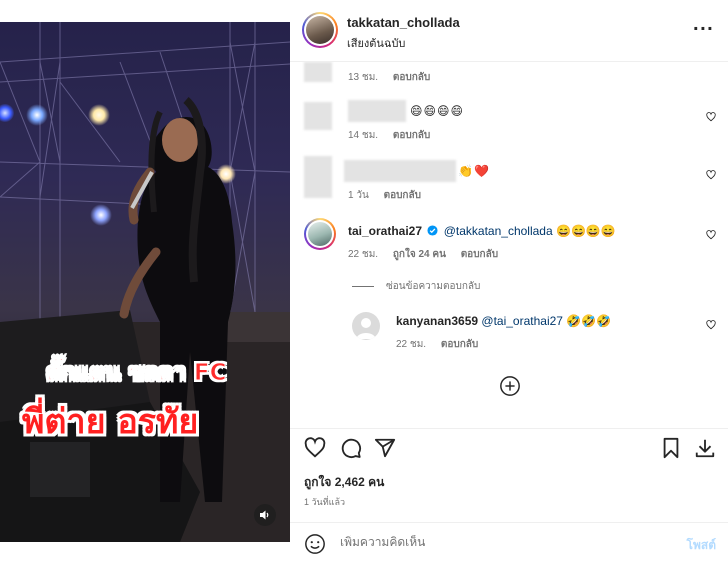 Image resolution: width=728 pixels, height=565 pixels. Describe the element at coordinates (509, 31) in the screenshot. I see `post-header: takkatan_chollada เสียงต้นฉบับ ···` at that location.